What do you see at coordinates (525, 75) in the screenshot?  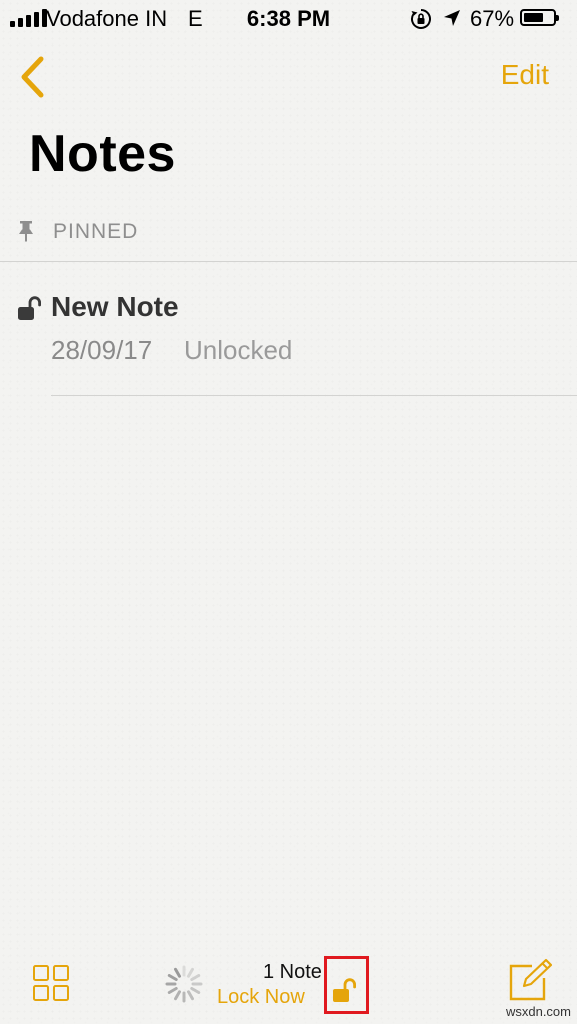 I see `edit-button: Edit` at bounding box center [525, 75].